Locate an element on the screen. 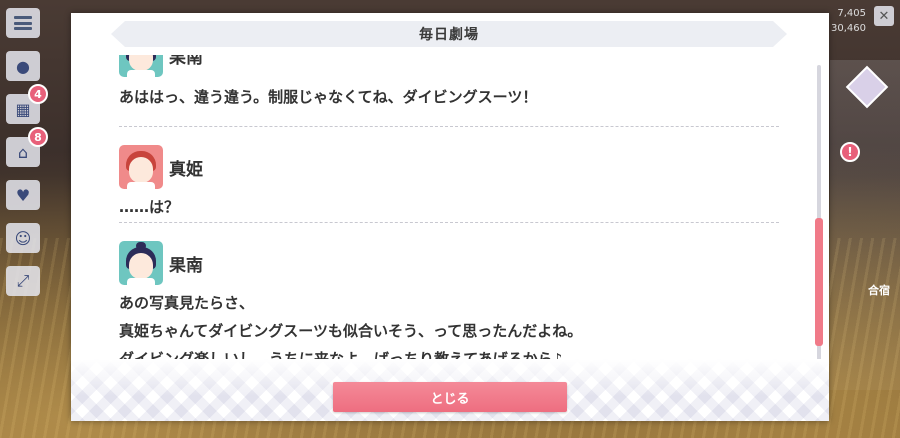 This screenshot has width=900, height=438. speaker-name: 真姫 is located at coordinates (186, 169).